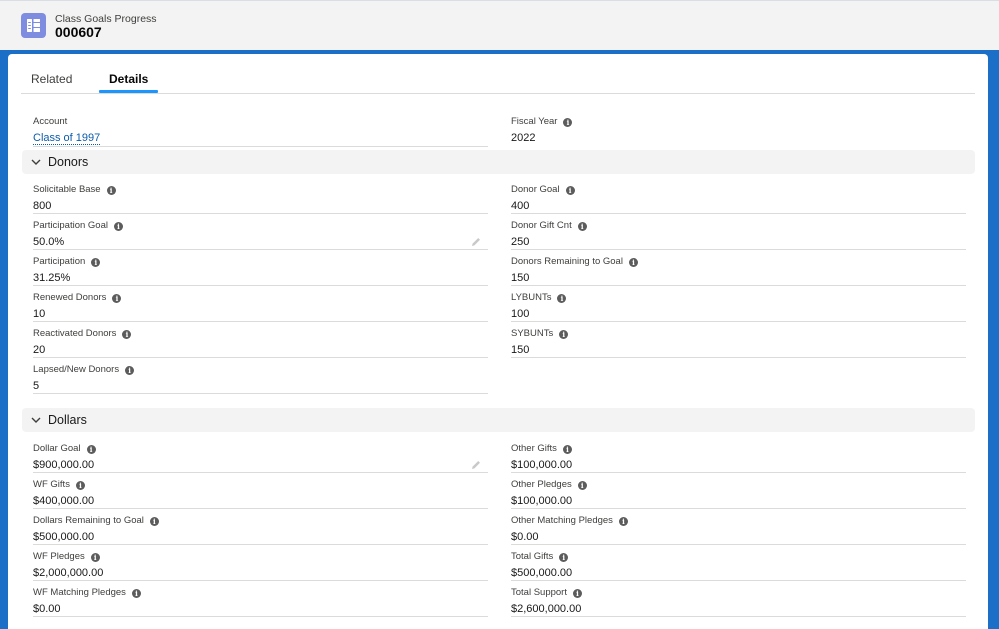  What do you see at coordinates (549, 484) in the screenshot?
I see `field-label: Other Pledges i` at bounding box center [549, 484].